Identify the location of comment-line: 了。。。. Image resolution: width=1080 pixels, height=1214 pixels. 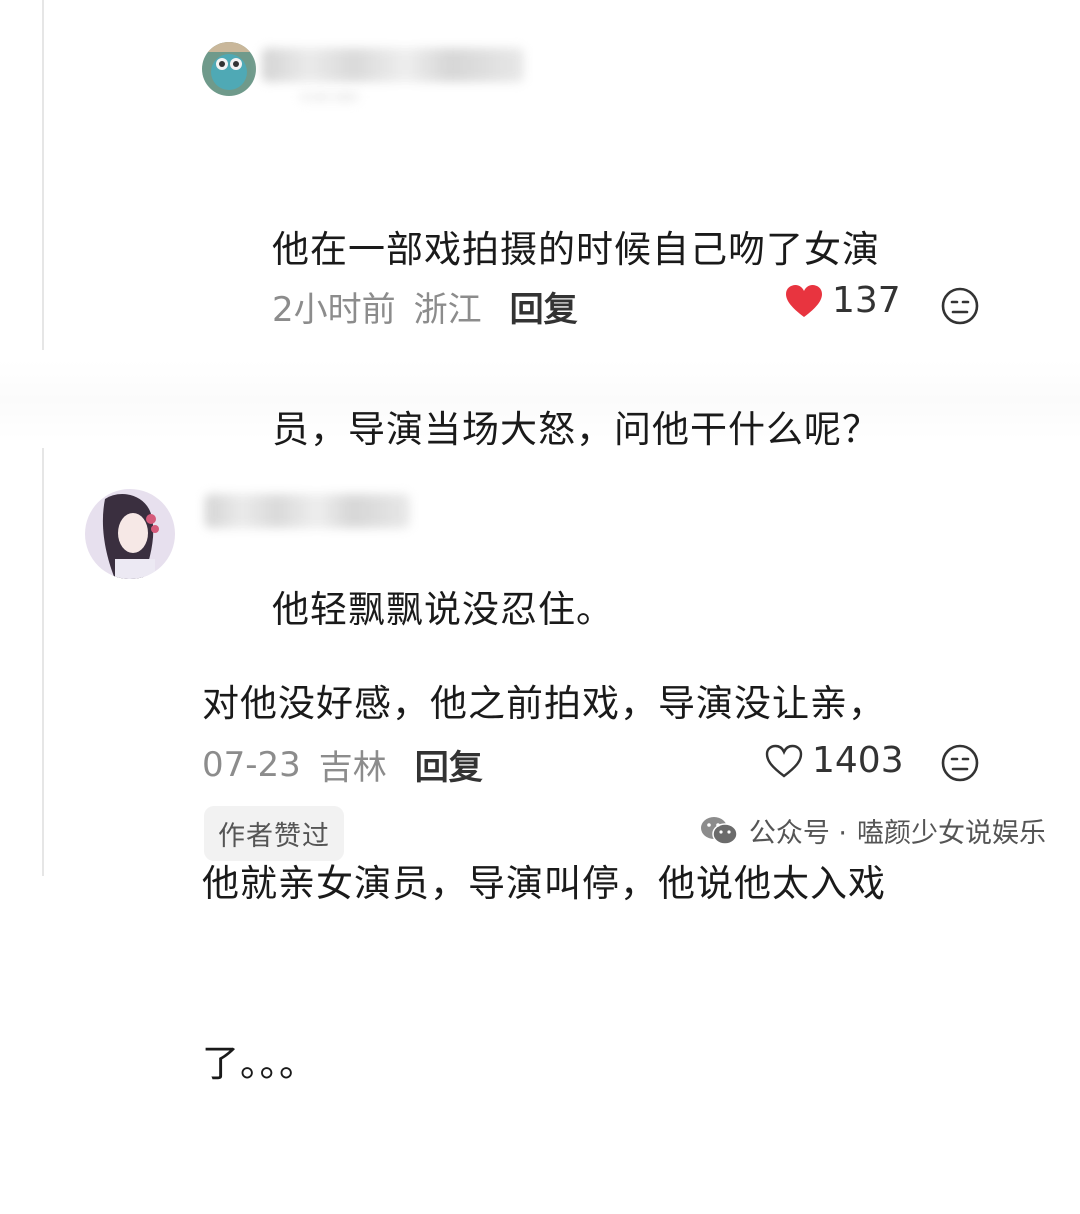
(259, 1063).